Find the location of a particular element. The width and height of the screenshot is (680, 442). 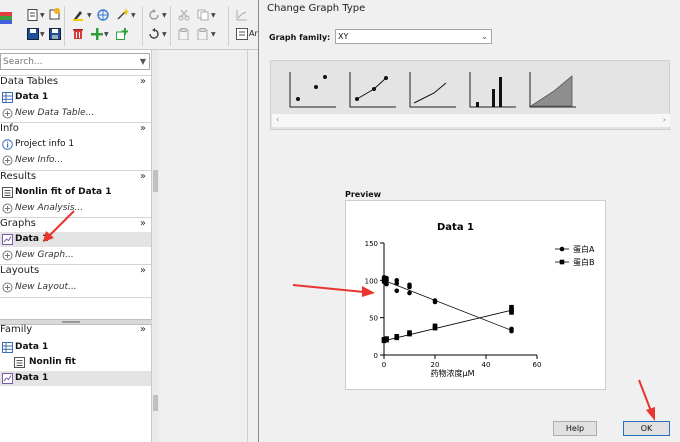

graph-type-points-connected is located at coordinates (372, 89).